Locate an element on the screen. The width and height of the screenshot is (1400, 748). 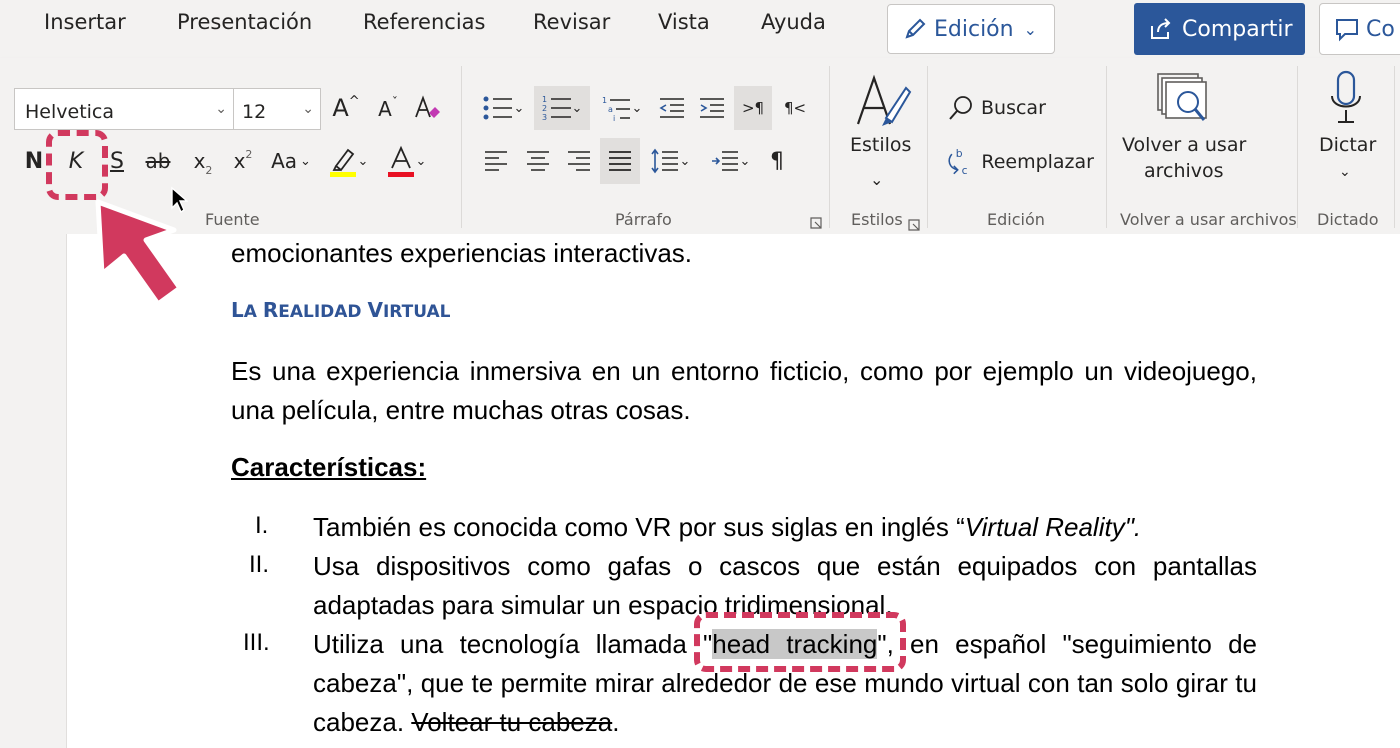
decrease-indent-button is located at coordinates (672, 108).